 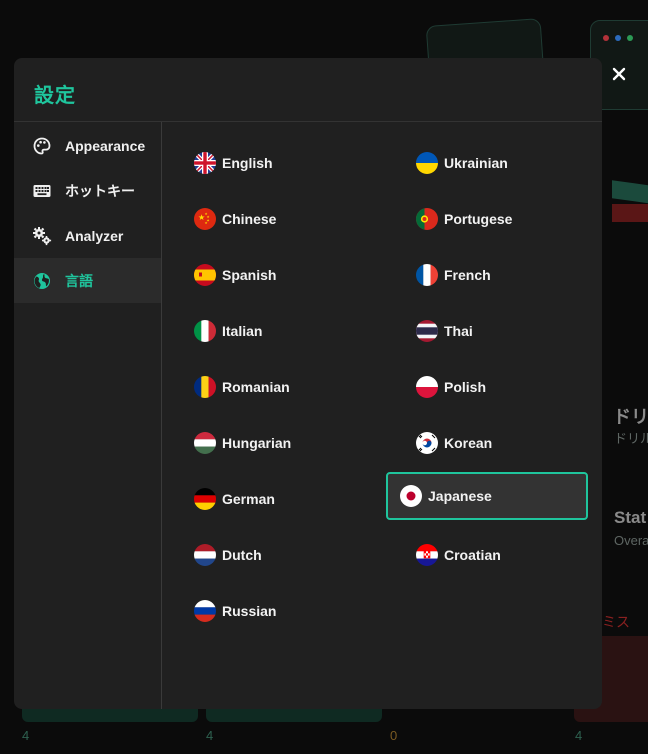 I want to click on language-option-italian: Italian, so click(x=264, y=331).